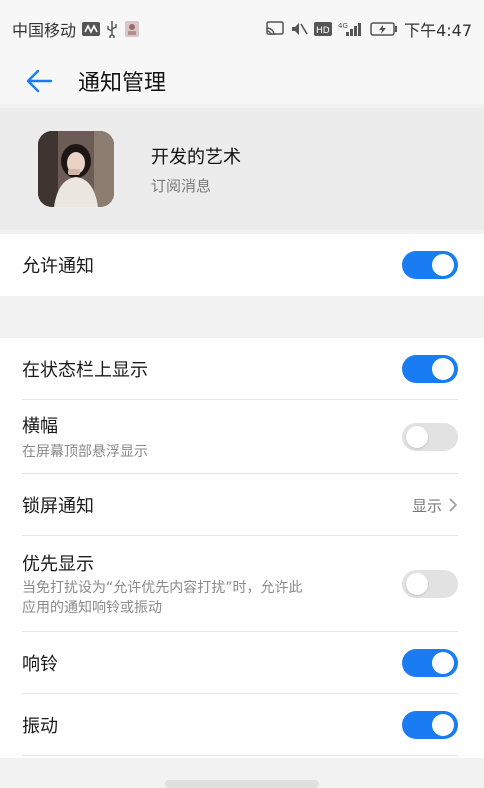  What do you see at coordinates (240, 755) in the screenshot?
I see `divider` at bounding box center [240, 755].